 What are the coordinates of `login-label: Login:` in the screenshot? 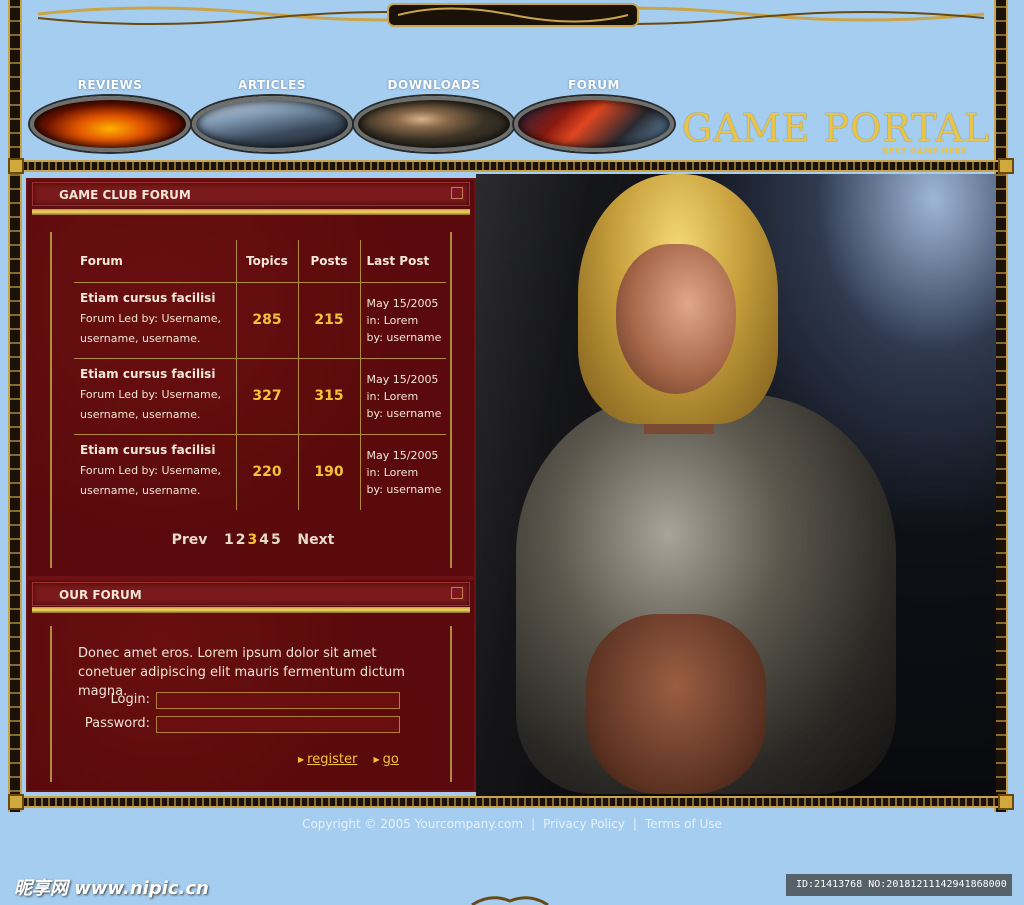 It's located at (130, 699).